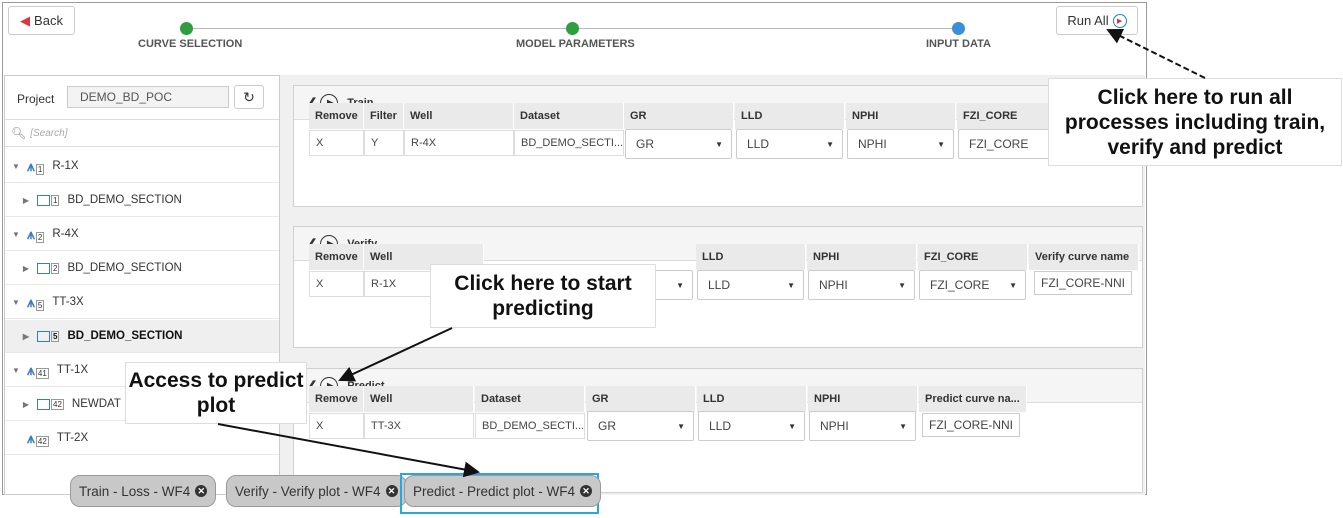  Describe the element at coordinates (249, 97) in the screenshot. I see `refresh-button: ↻` at that location.